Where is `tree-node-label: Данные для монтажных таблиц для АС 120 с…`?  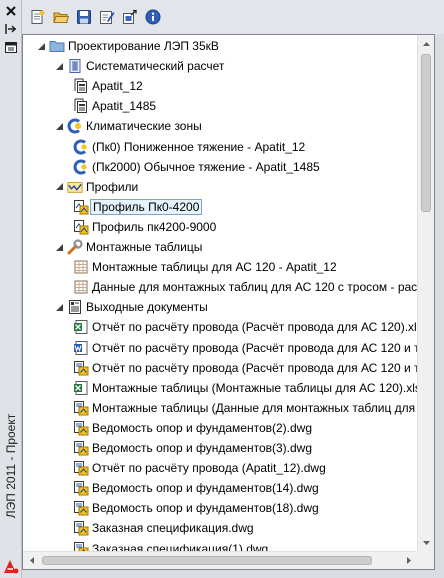
tree-node-label: Данные для монтажных таблиц для АС 120 с… is located at coordinates (254, 287).